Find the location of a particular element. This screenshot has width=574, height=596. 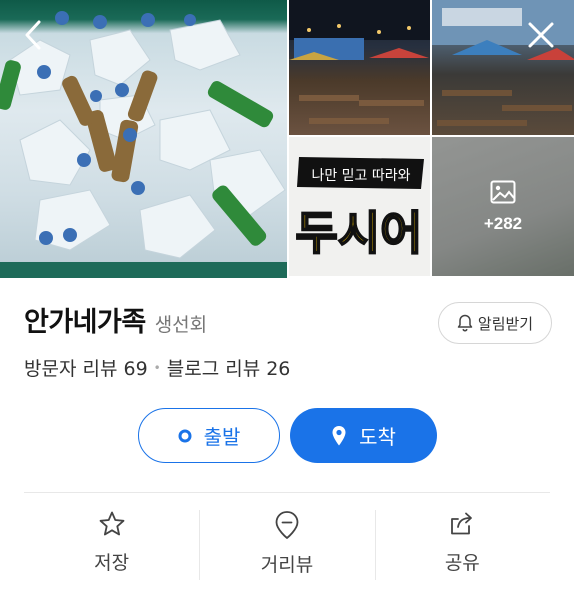

more-photos-count: +282 is located at coordinates (503, 223).